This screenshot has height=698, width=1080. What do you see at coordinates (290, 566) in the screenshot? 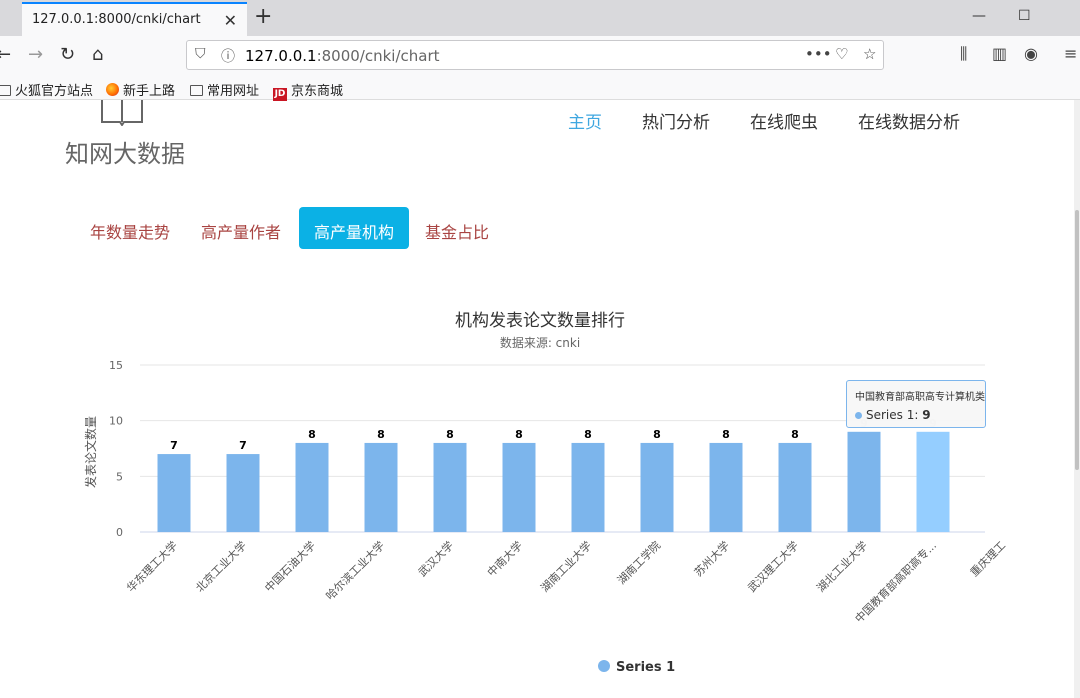
I see `x-tick-label: 中国石油大学` at bounding box center [290, 566].